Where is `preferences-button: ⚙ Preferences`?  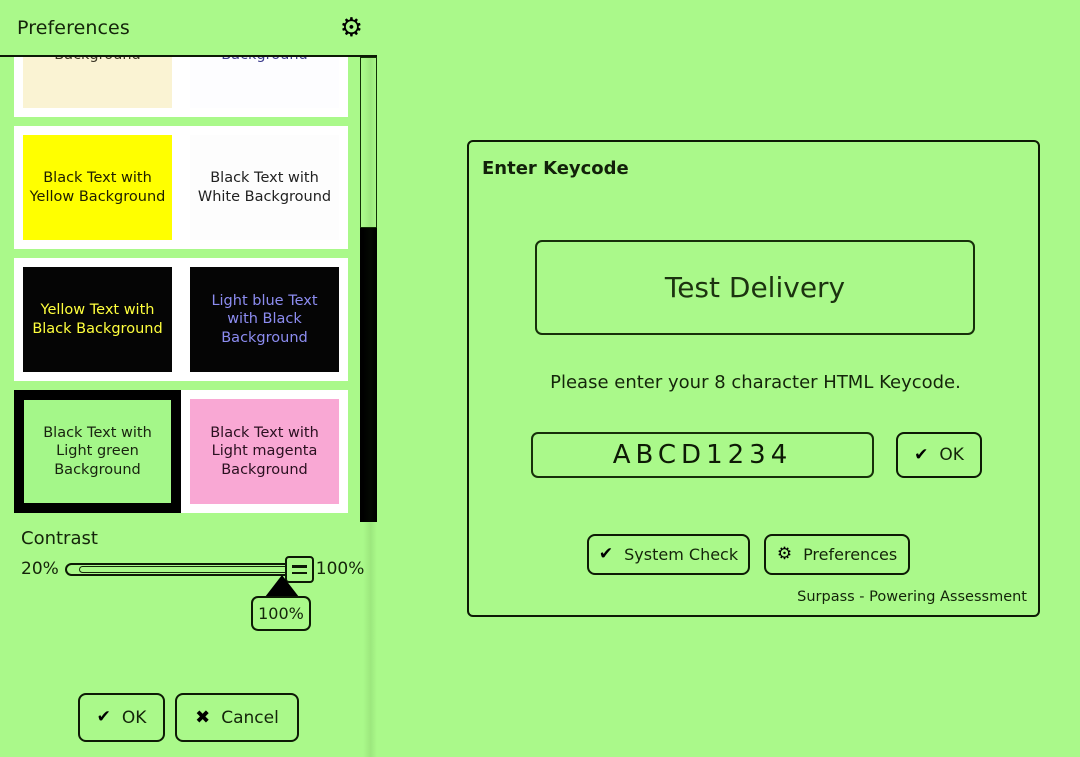 preferences-button: ⚙ Preferences is located at coordinates (837, 554).